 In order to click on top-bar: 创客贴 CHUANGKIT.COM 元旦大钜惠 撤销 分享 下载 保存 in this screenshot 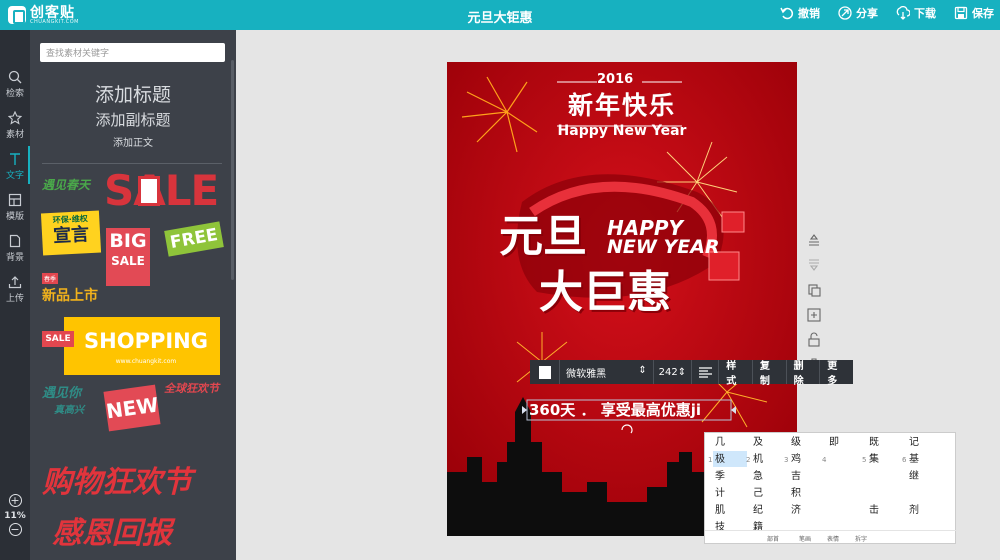, I will do `click(500, 15)`.